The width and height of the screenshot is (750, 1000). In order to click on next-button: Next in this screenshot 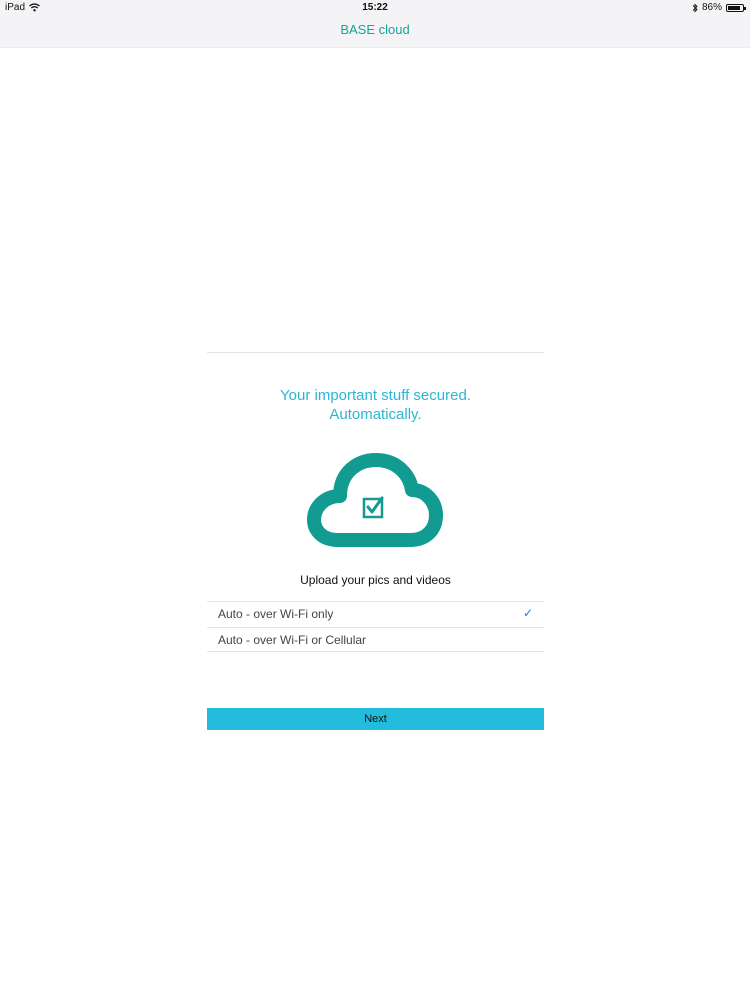, I will do `click(375, 719)`.